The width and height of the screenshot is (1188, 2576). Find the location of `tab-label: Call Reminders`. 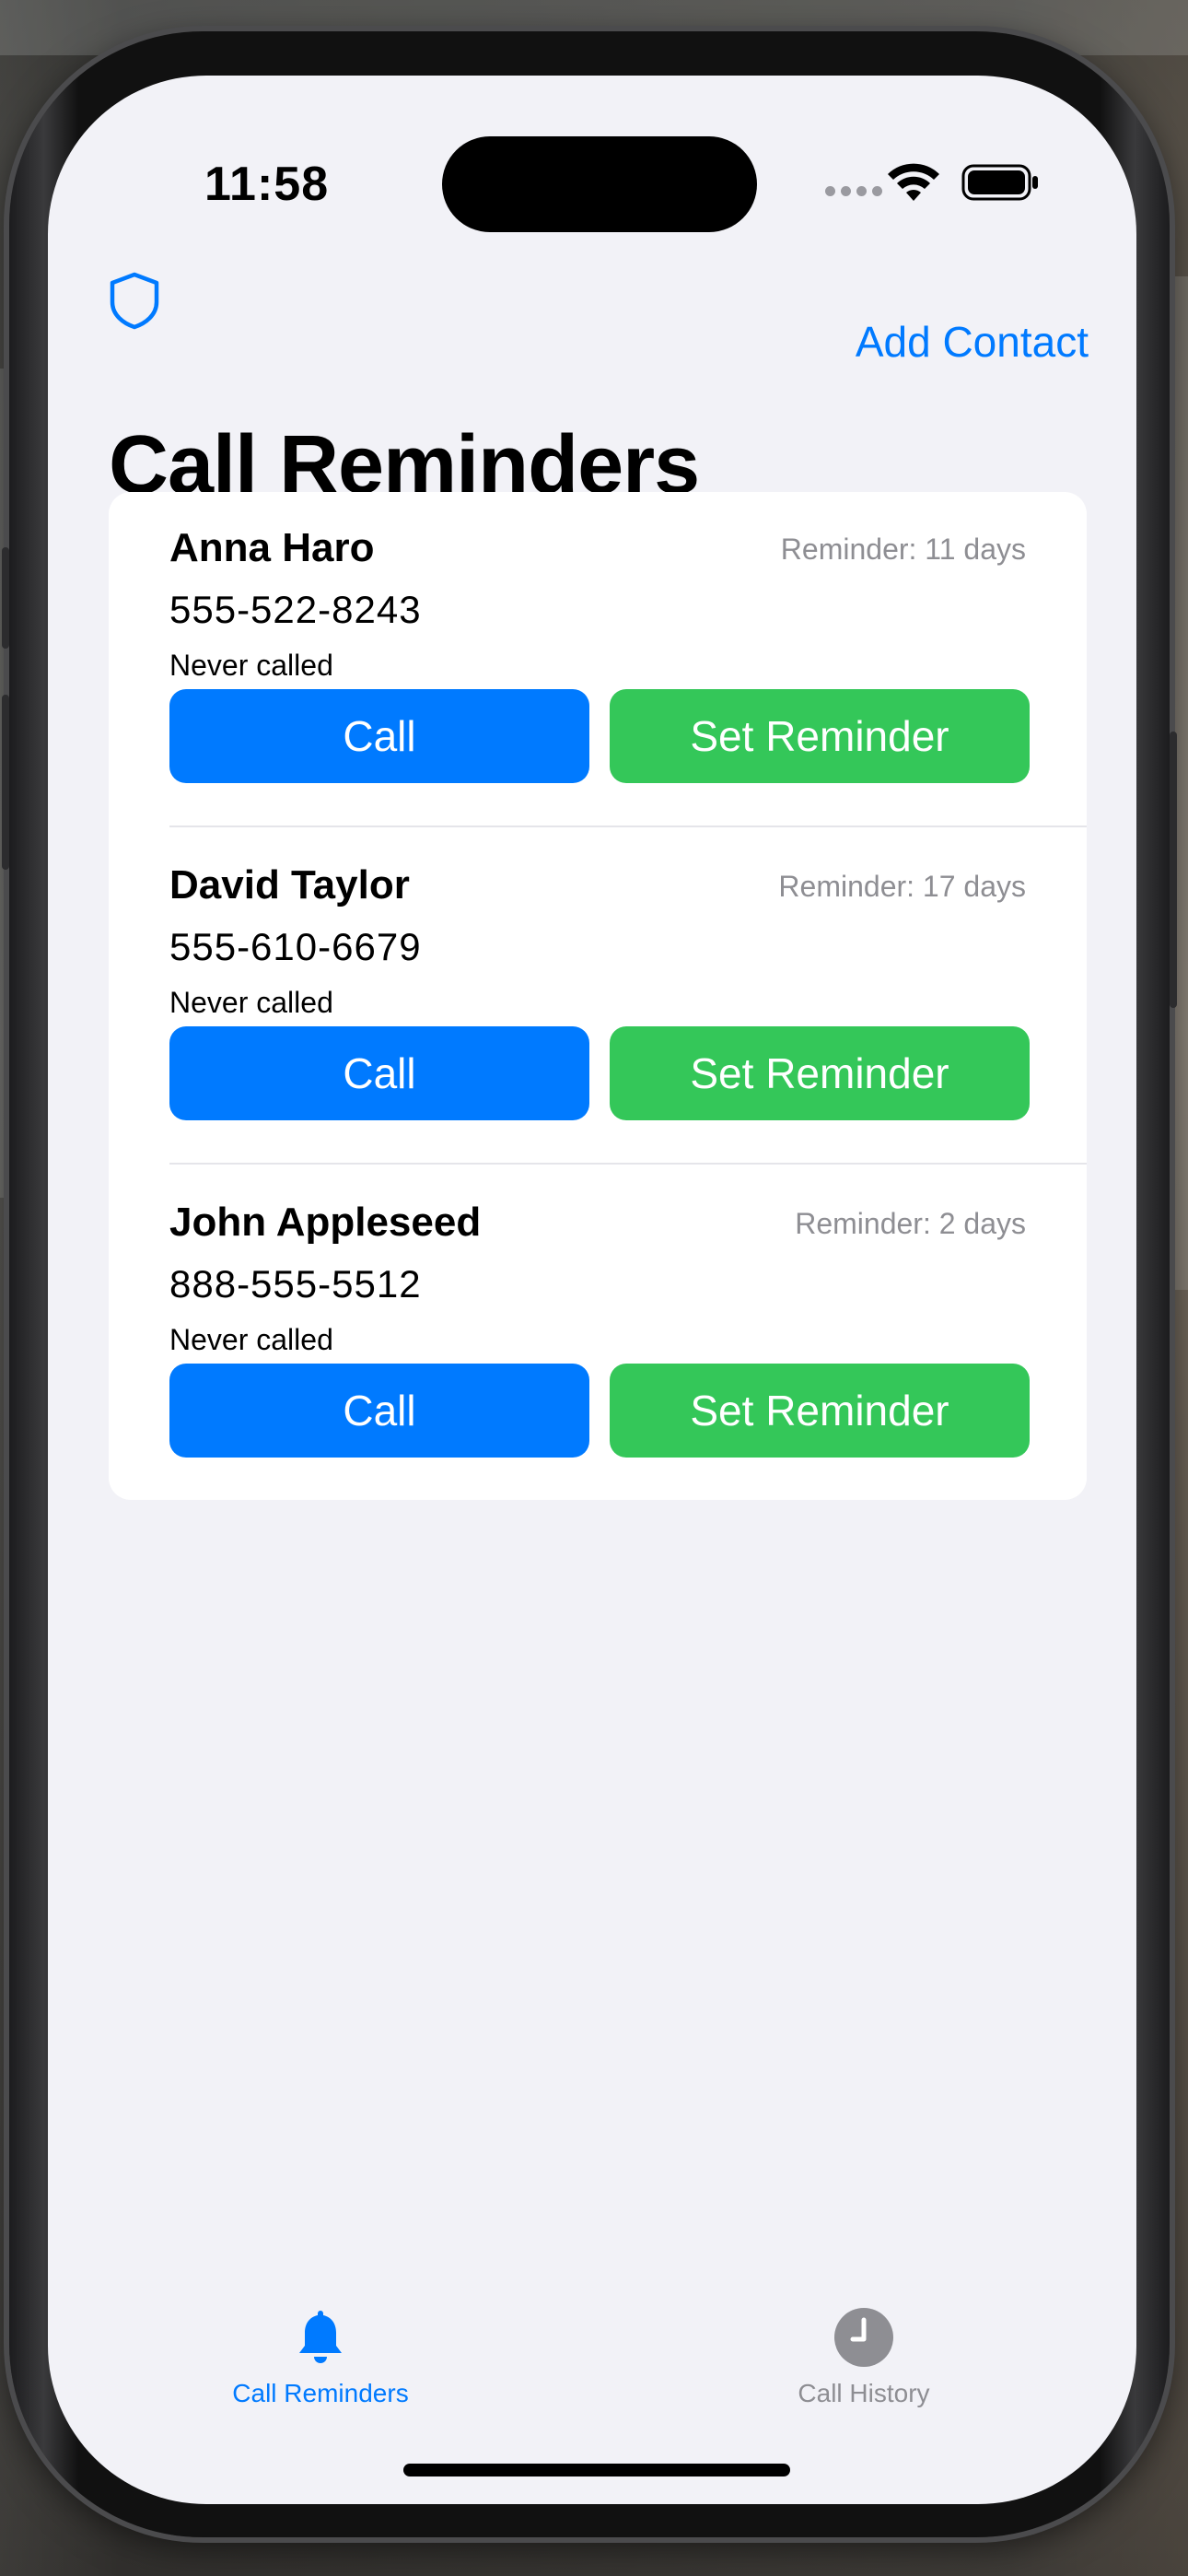

tab-label: Call Reminders is located at coordinates (320, 2393).